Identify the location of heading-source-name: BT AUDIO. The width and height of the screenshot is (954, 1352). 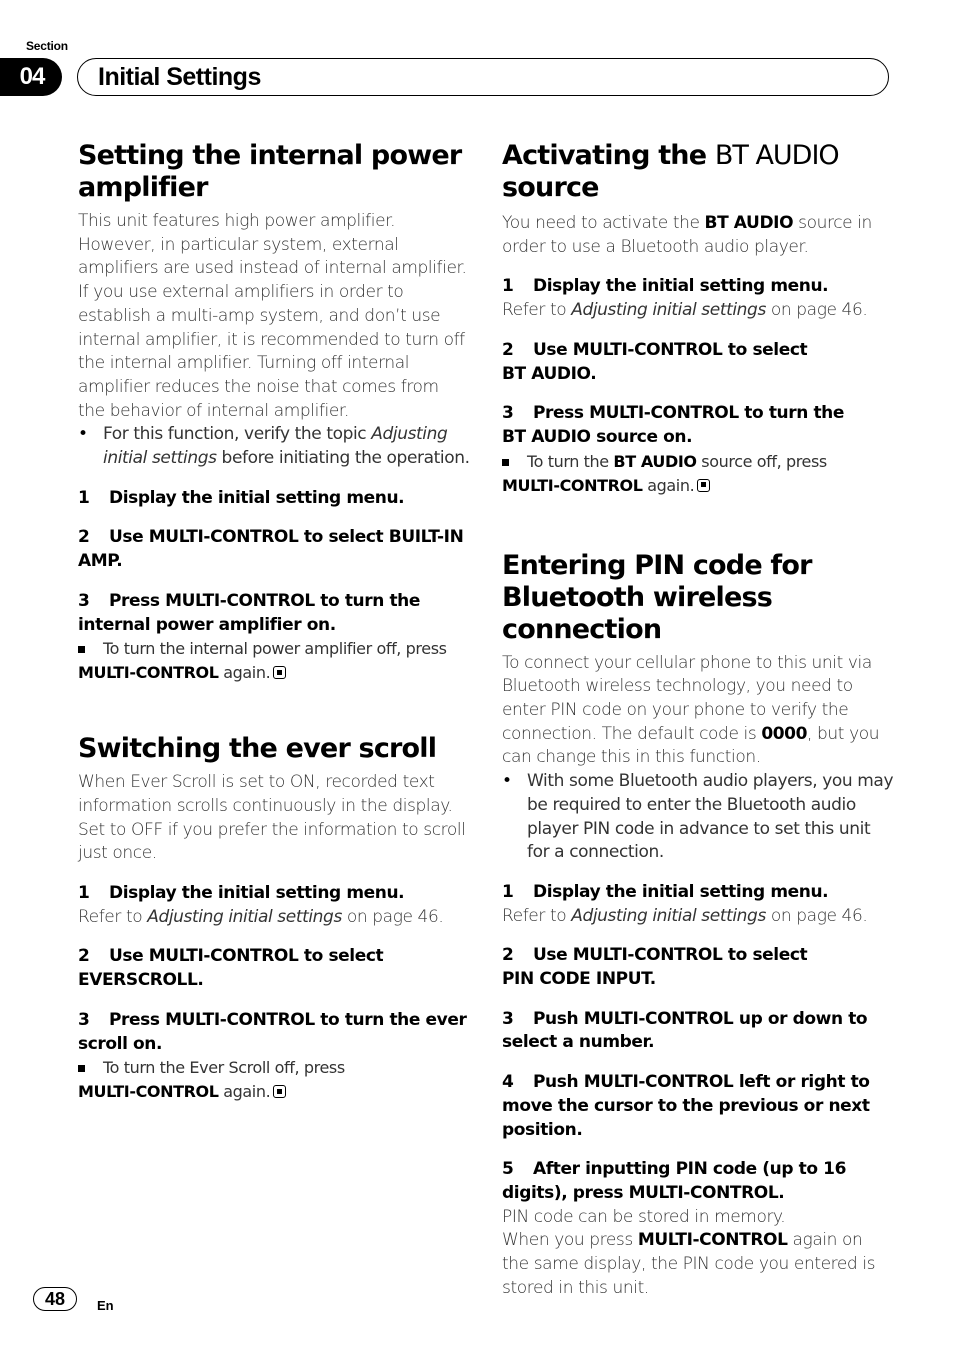
(777, 155).